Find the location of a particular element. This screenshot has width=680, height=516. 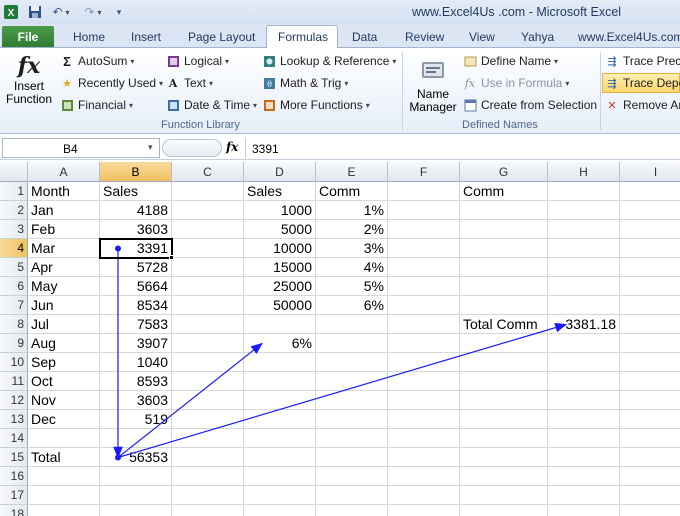

cell-c10 is located at coordinates (208, 362).